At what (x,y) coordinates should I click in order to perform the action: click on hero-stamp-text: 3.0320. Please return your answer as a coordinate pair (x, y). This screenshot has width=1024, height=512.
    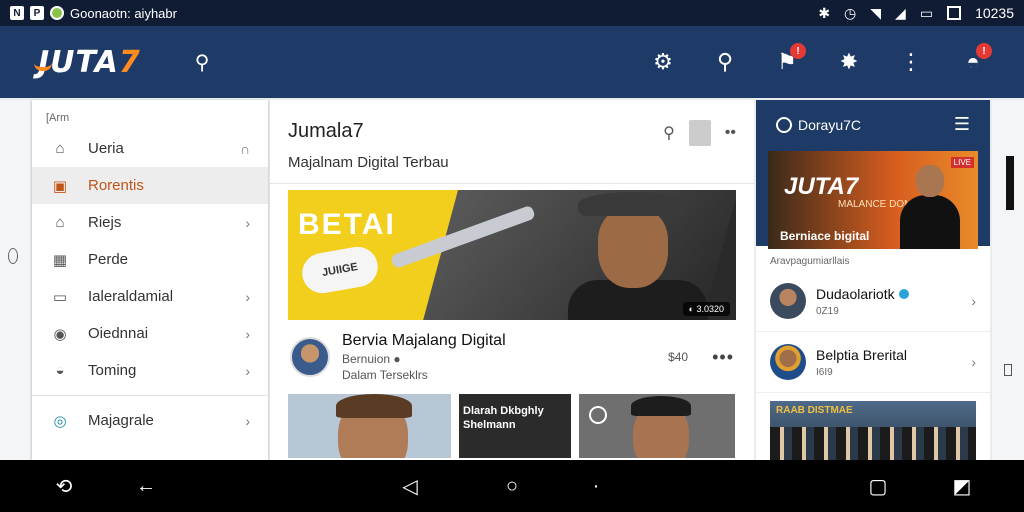
    Looking at the image, I should click on (710, 309).